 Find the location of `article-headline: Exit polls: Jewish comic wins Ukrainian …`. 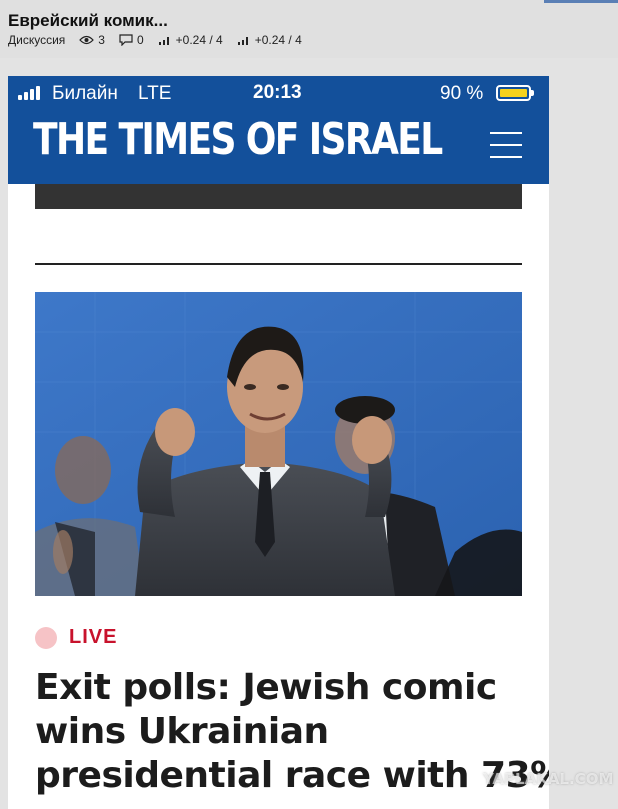

article-headline: Exit polls: Jewish comic wins Ukrainian … is located at coordinates (292, 732).